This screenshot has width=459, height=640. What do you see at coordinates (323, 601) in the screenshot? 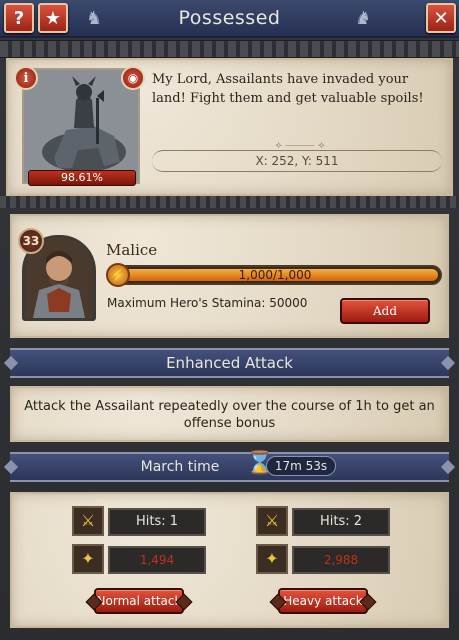
I see `heavy-attack-button: Heavy attack` at bounding box center [323, 601].